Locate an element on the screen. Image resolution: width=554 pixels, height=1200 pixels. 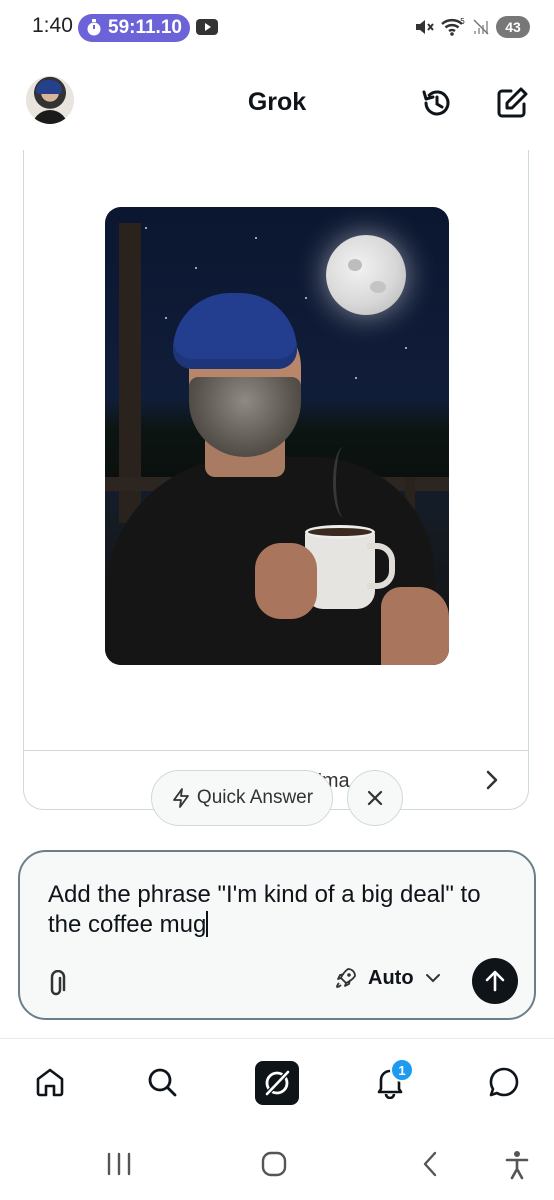
wifi-icon: 5 is located at coordinates (453, 27).